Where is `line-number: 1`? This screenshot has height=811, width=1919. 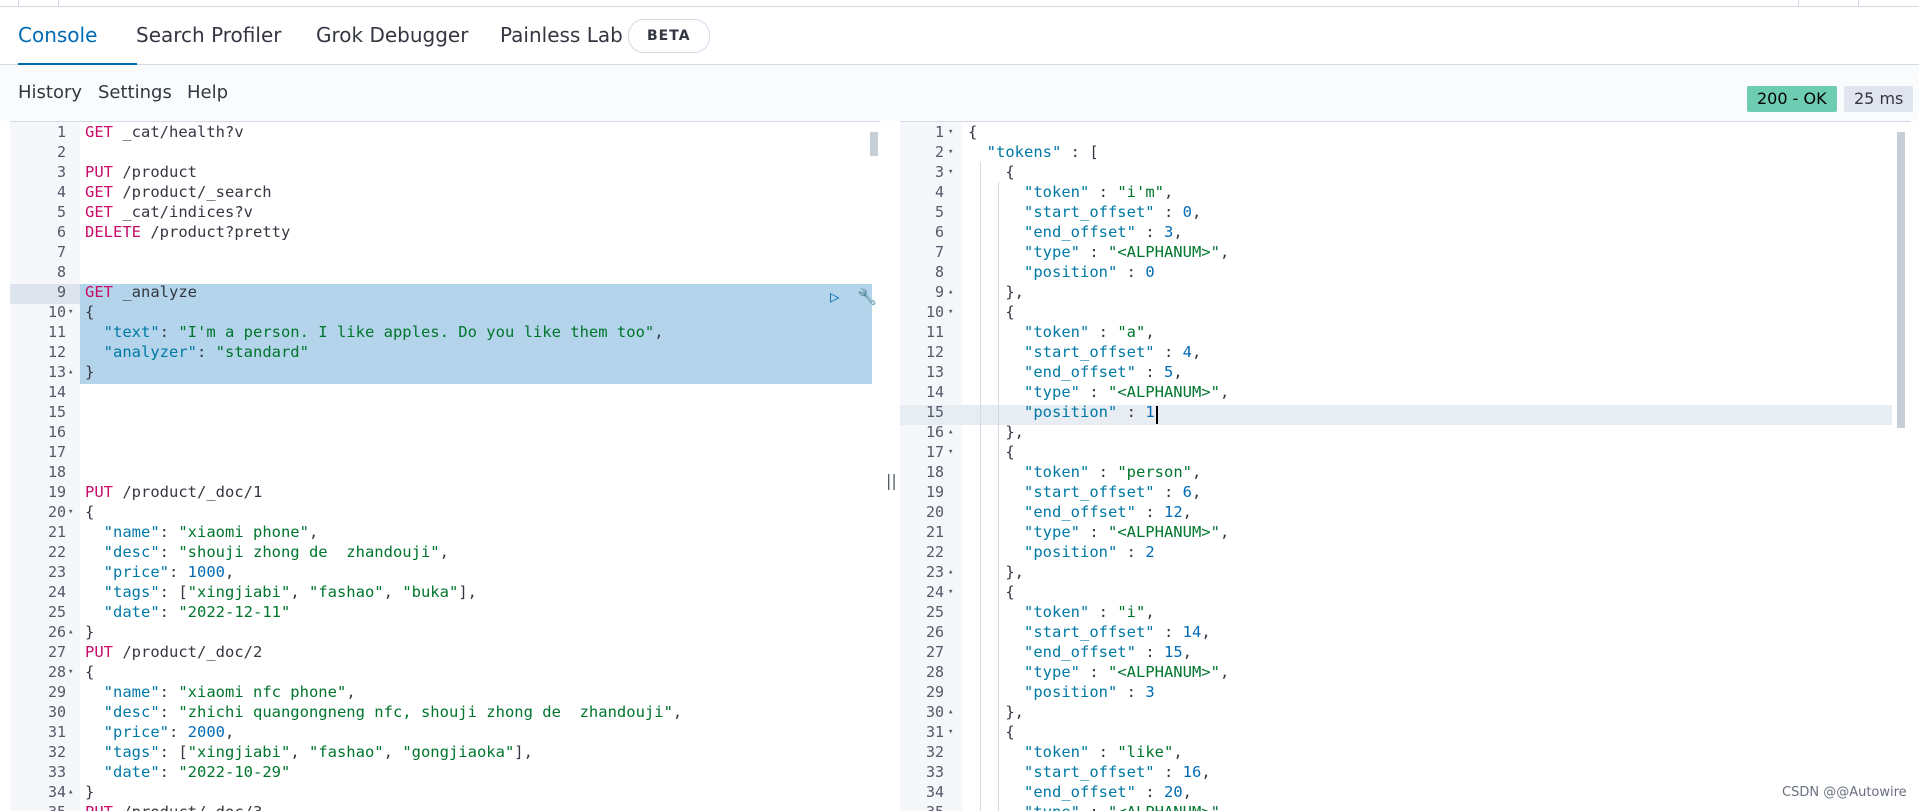 line-number: 1 is located at coordinates (61, 132).